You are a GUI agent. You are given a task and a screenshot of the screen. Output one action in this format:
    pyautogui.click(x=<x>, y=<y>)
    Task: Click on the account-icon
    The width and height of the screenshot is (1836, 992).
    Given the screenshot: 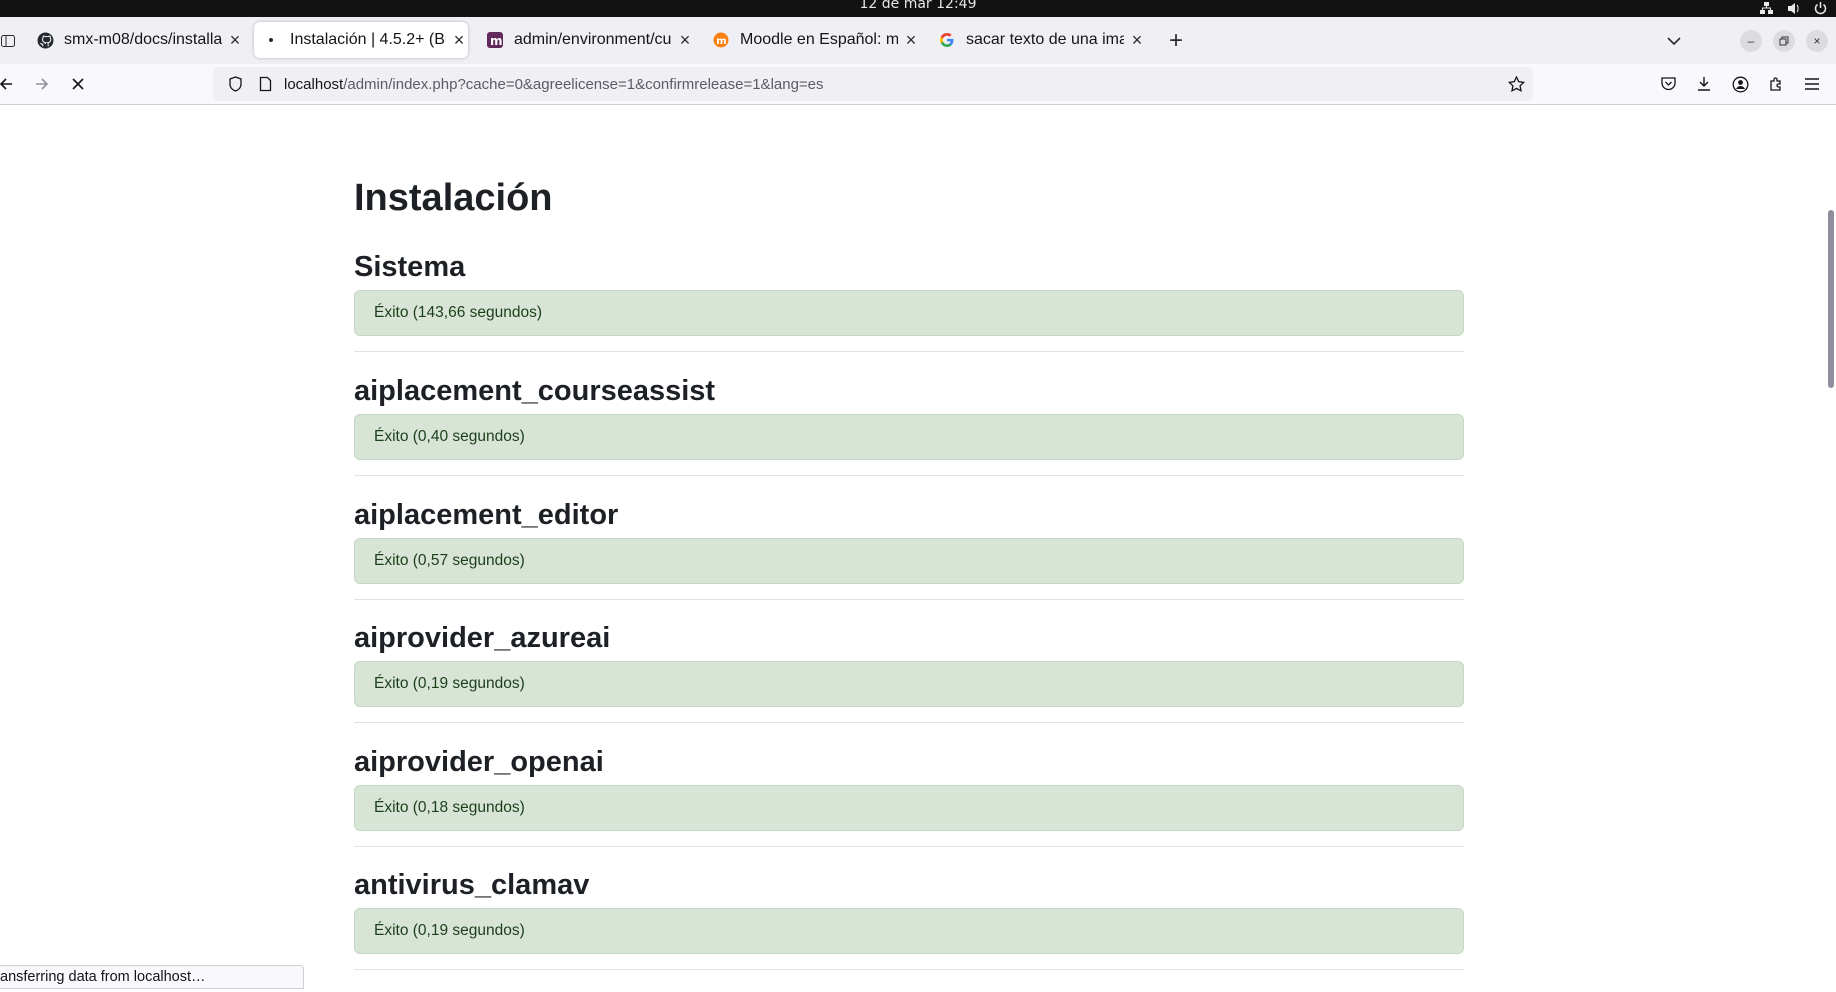 What is the action you would take?
    pyautogui.click(x=1740, y=84)
    